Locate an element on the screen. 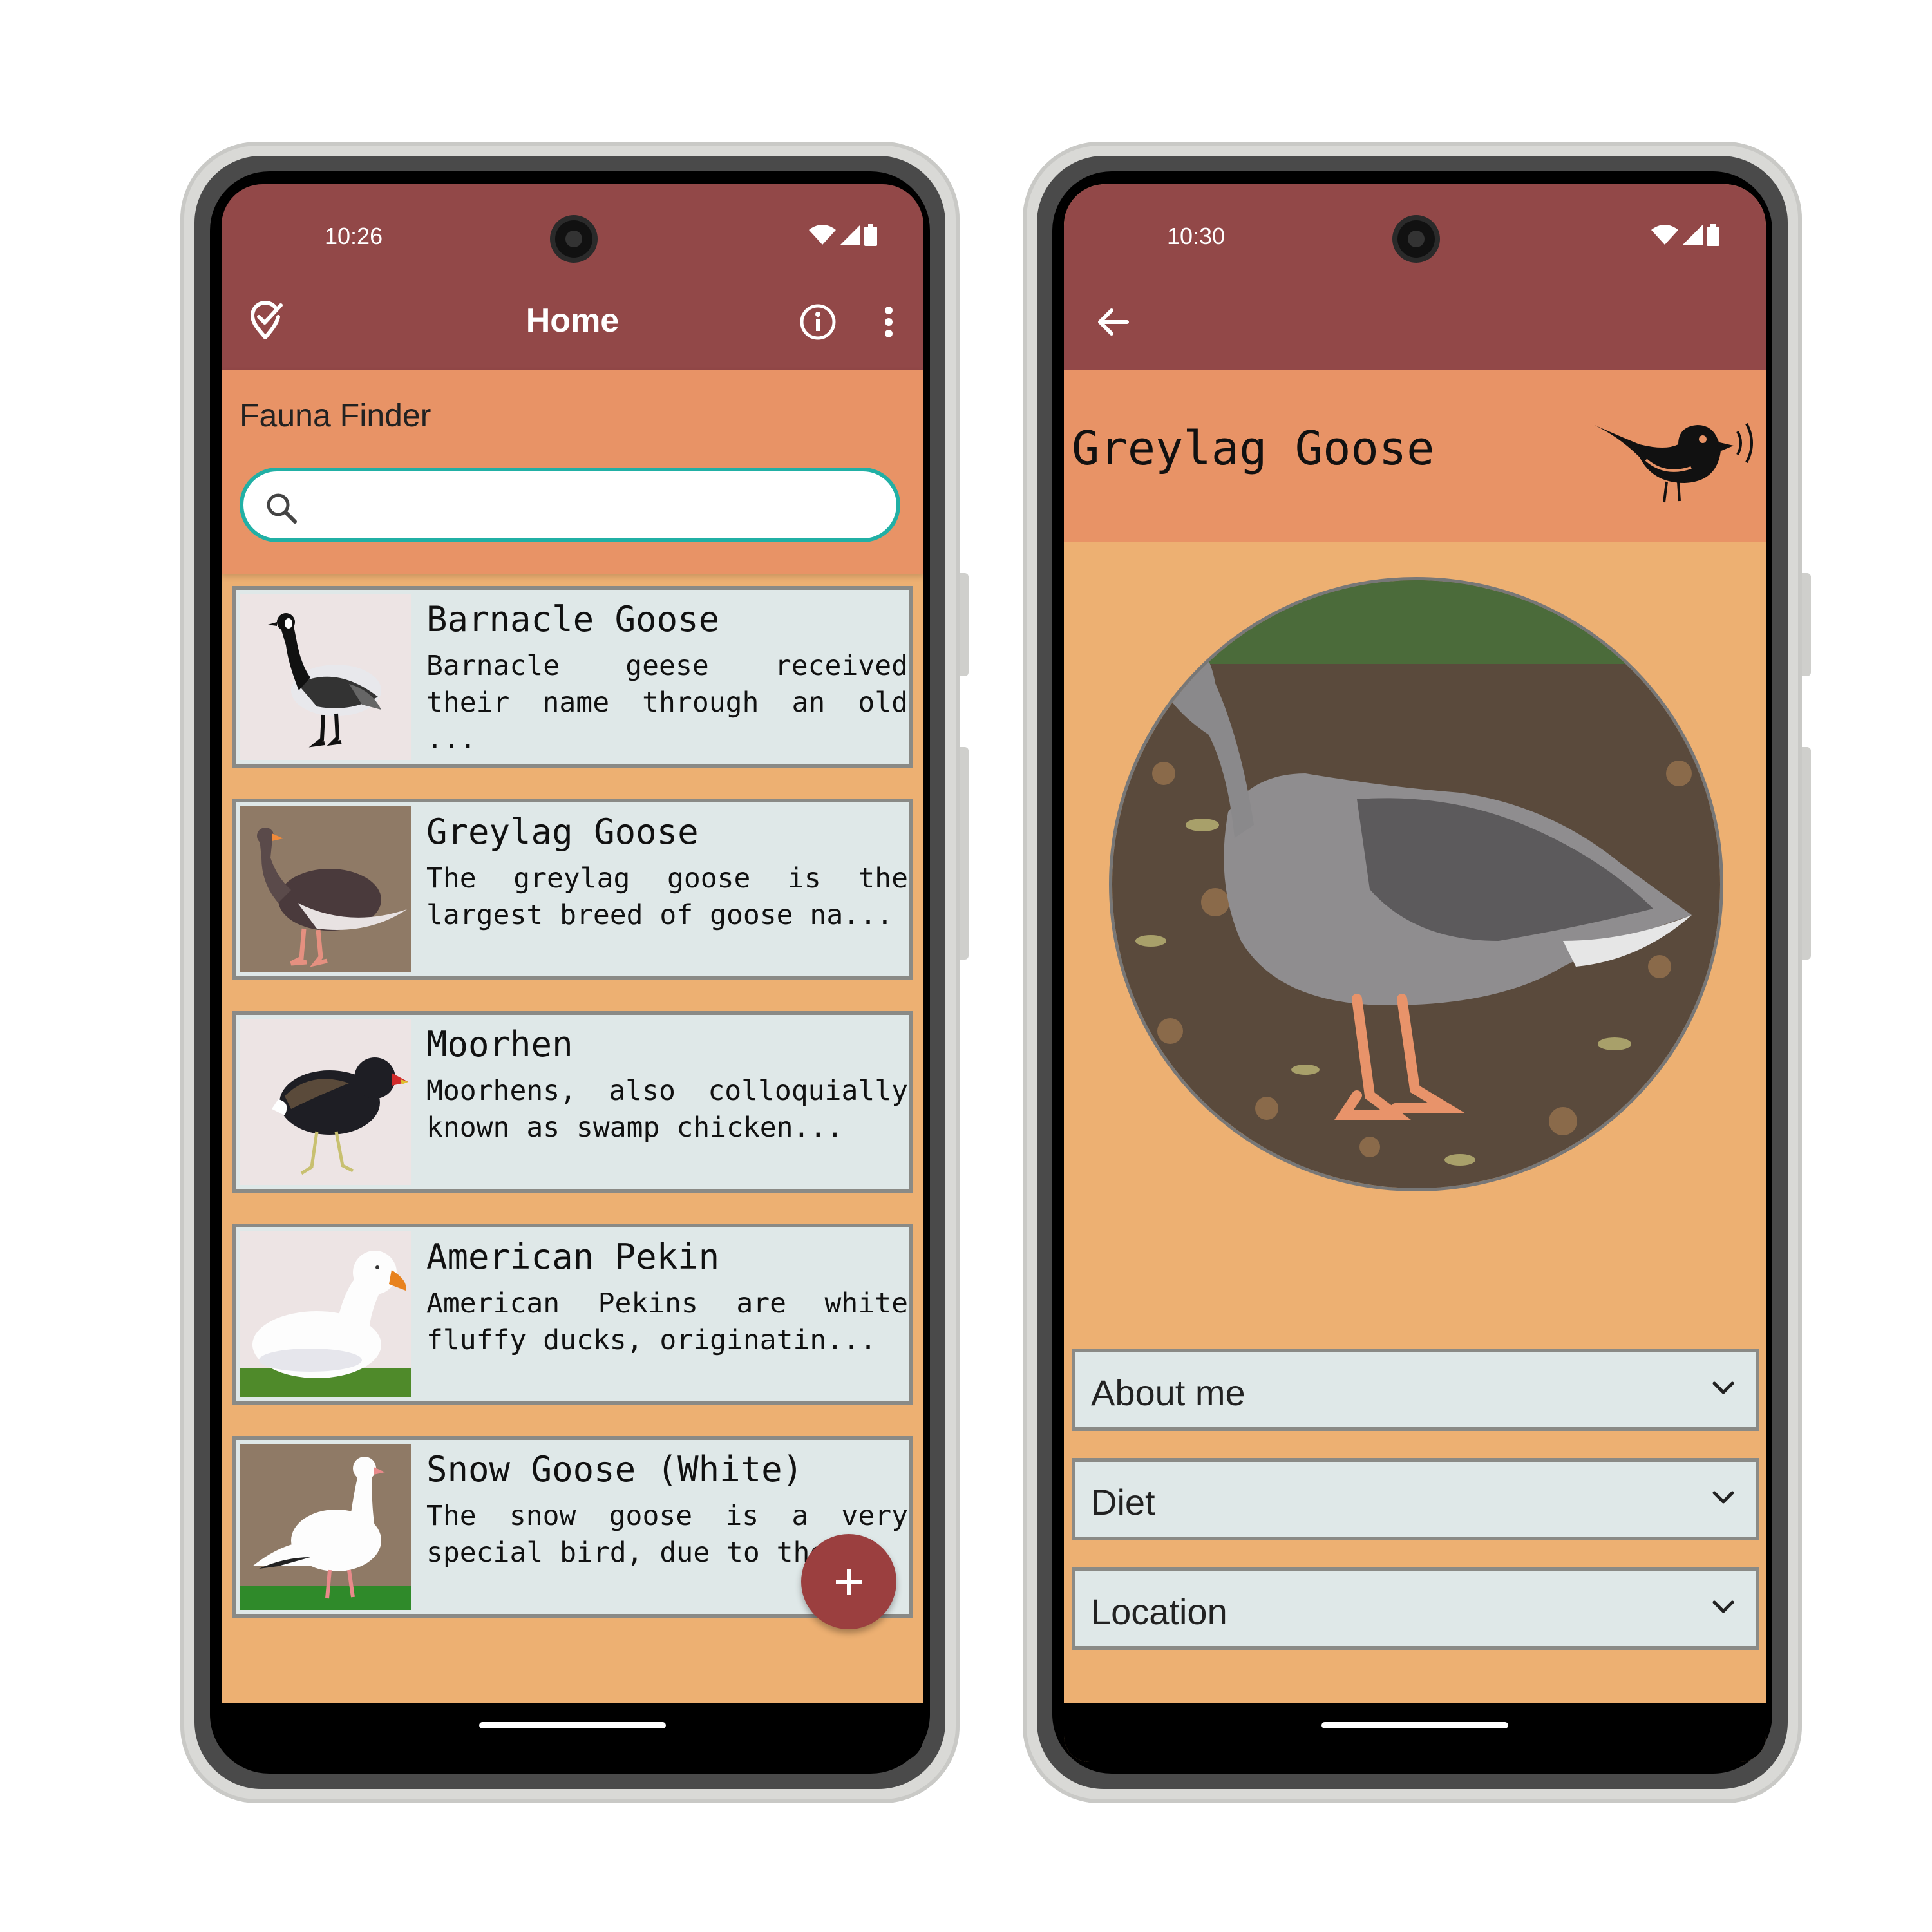 The width and height of the screenshot is (1932, 1932). top-app-bar is located at coordinates (1415, 322).